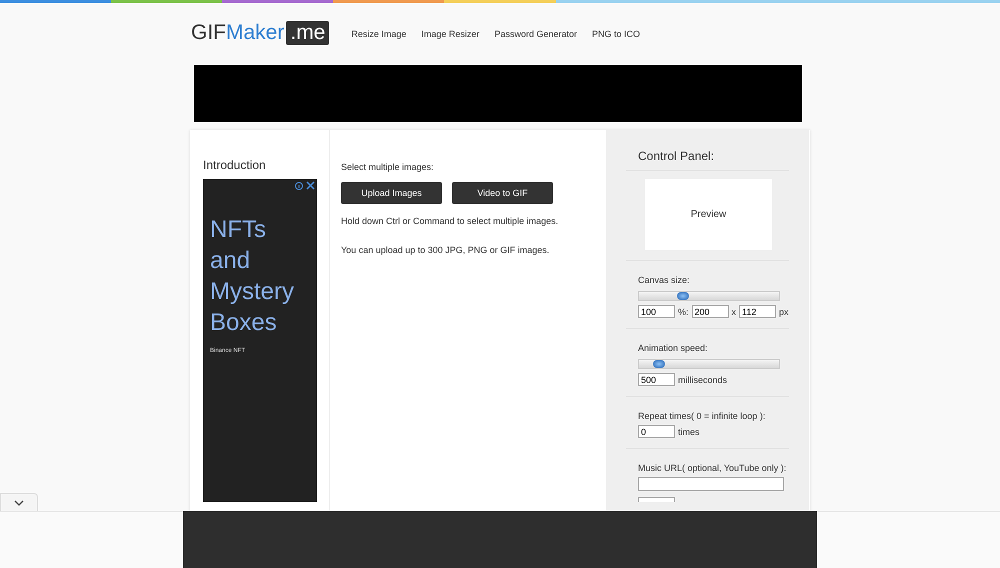  I want to click on unit-label: x, so click(734, 311).